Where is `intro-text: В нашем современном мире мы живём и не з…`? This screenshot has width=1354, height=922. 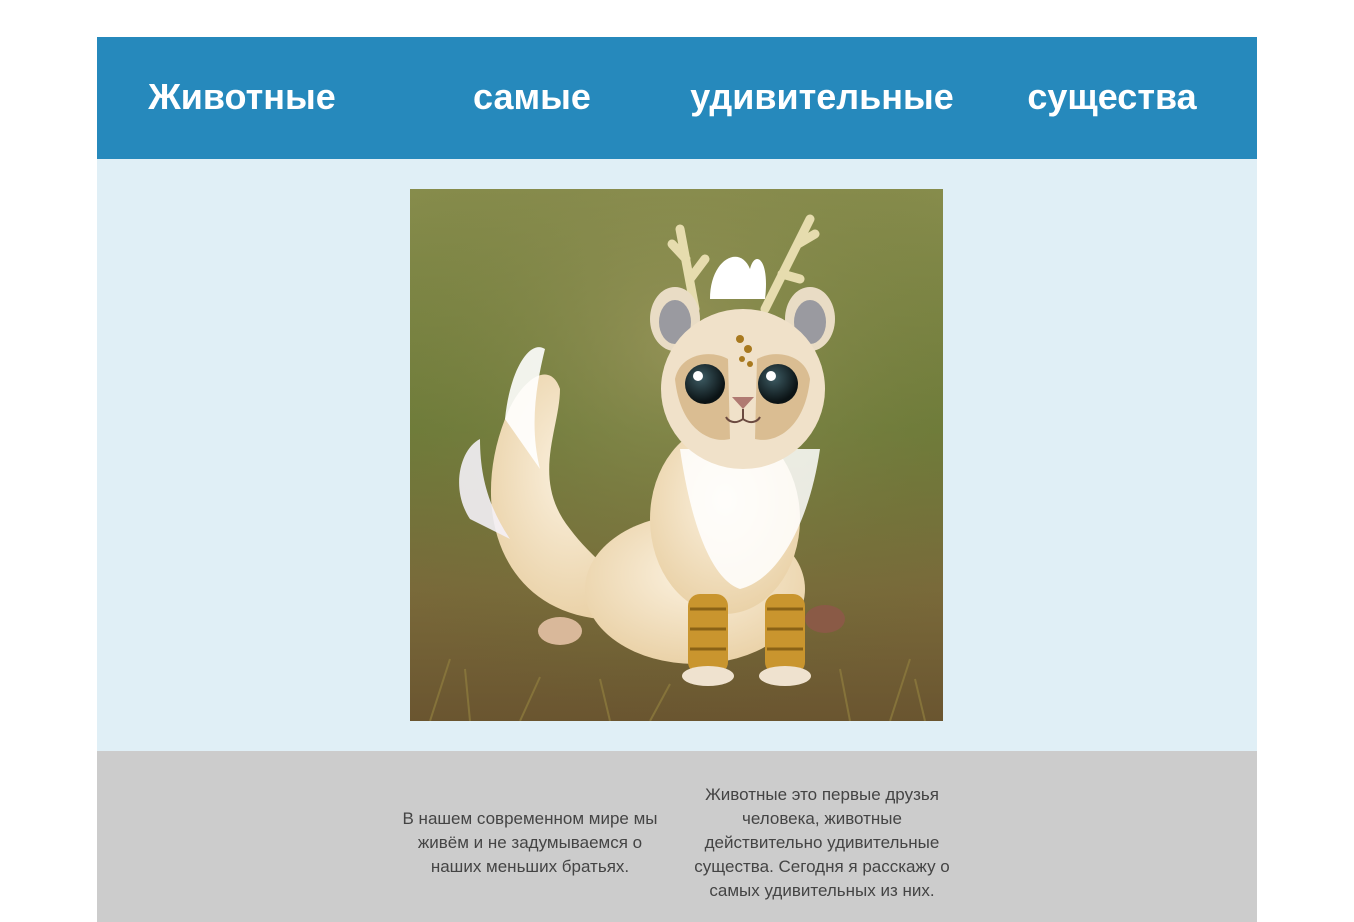 intro-text: В нашем современном мире мы живём и не з… is located at coordinates (530, 842).